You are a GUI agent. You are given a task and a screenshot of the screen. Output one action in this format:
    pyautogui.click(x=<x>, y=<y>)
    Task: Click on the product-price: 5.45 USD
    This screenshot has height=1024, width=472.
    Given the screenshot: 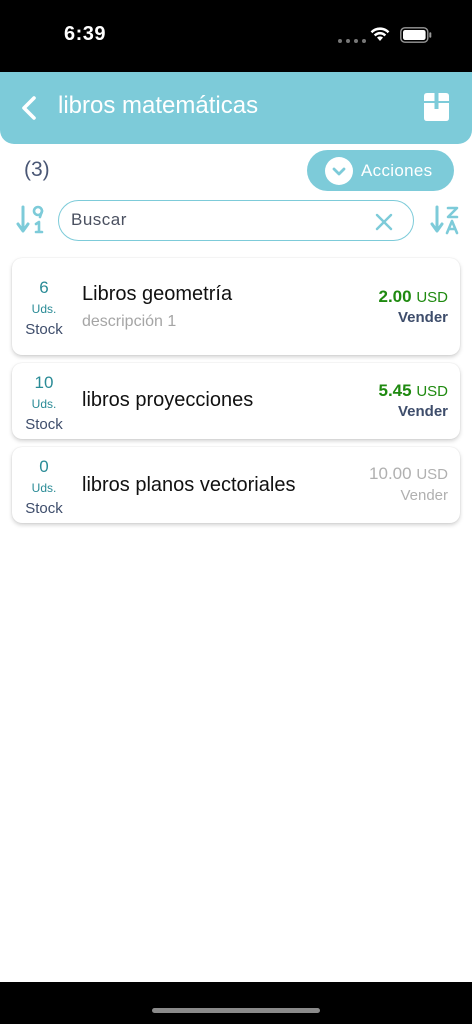 What is the action you would take?
    pyautogui.click(x=414, y=391)
    